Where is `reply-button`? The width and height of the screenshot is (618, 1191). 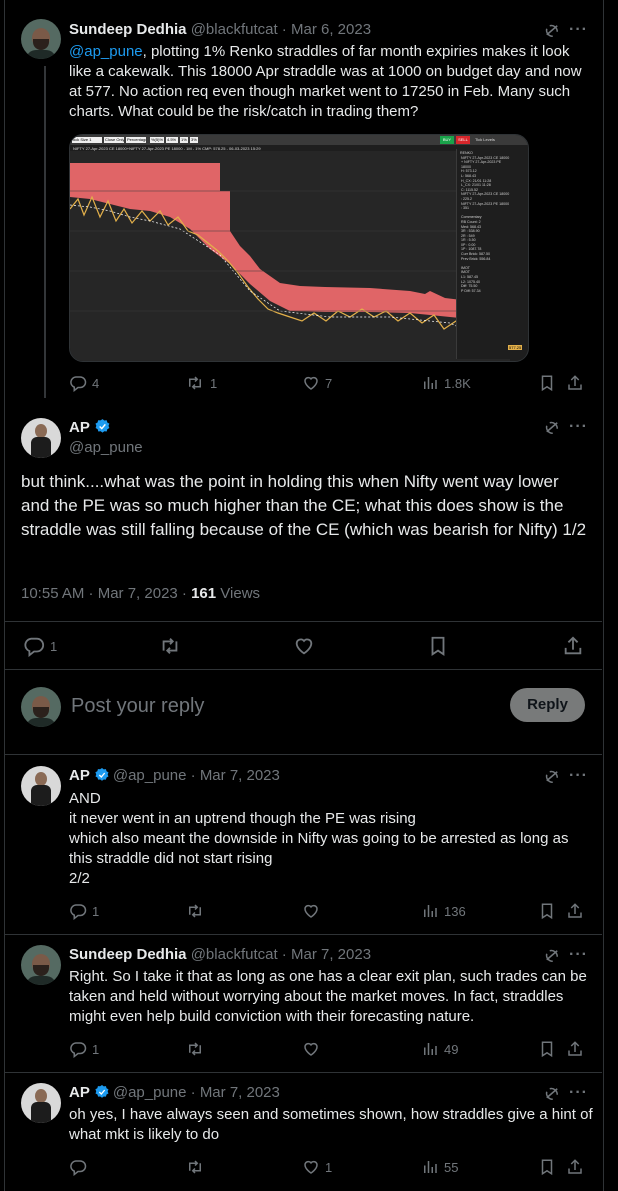
reply-button is located at coordinates (78, 1167).